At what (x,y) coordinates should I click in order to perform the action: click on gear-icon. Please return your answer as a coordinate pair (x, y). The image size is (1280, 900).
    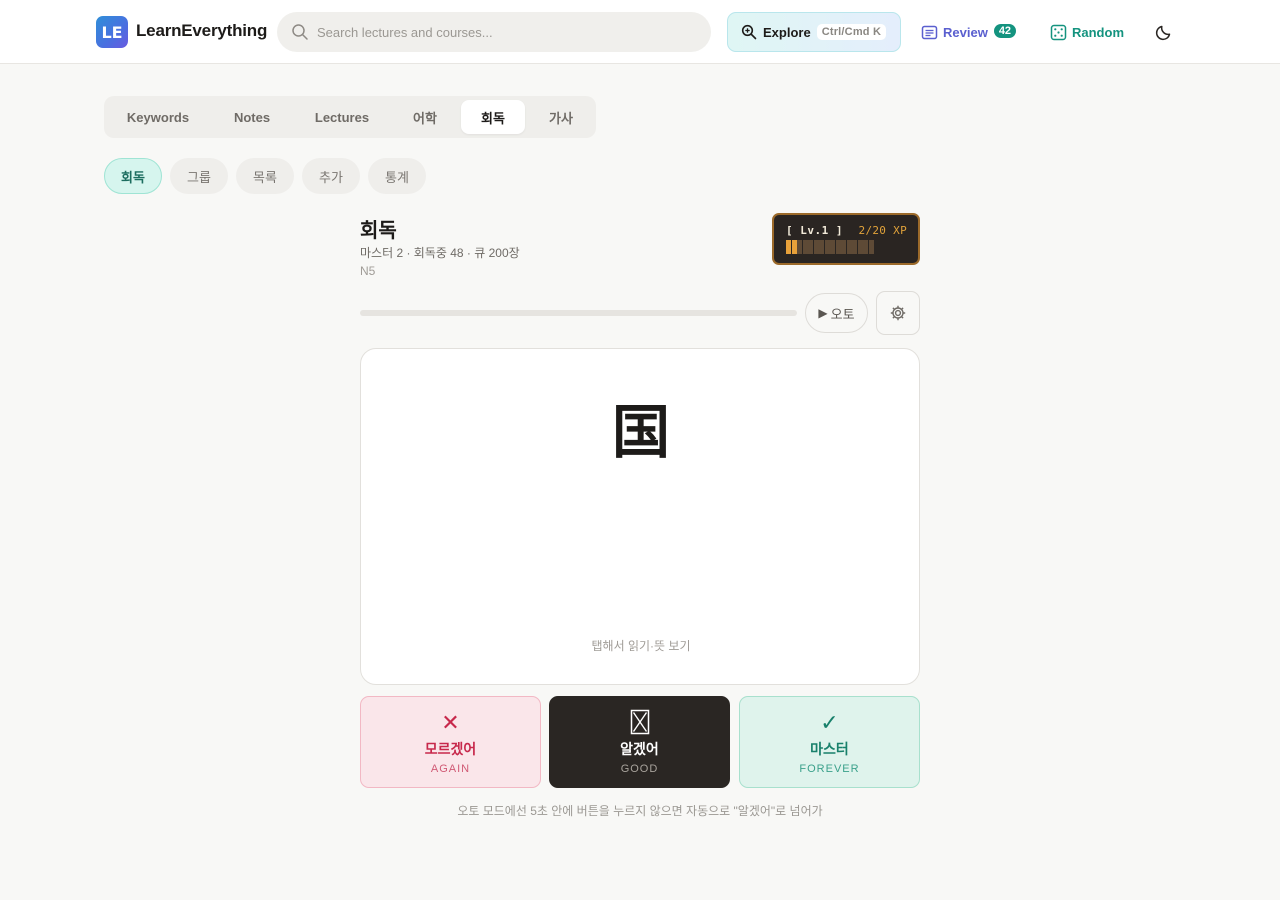
    Looking at the image, I should click on (898, 313).